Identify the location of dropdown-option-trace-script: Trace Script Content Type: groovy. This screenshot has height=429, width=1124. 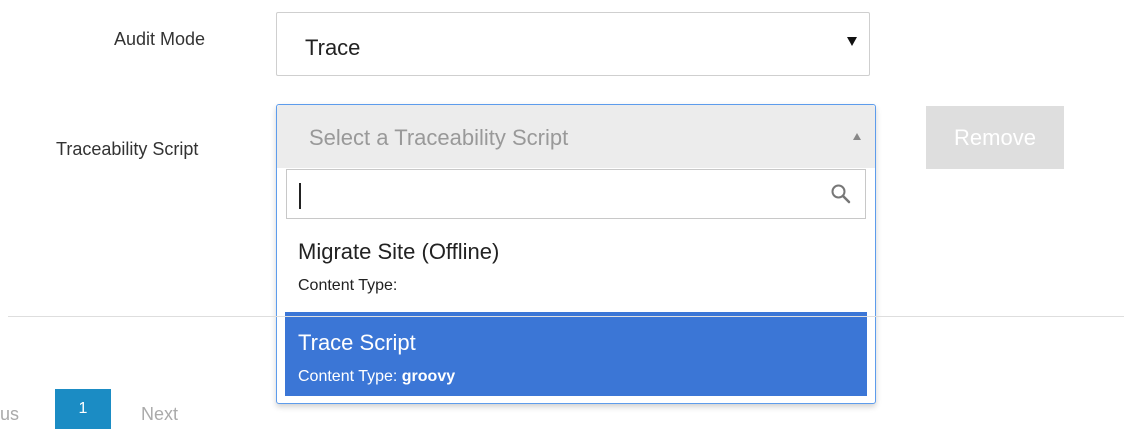
(576, 354).